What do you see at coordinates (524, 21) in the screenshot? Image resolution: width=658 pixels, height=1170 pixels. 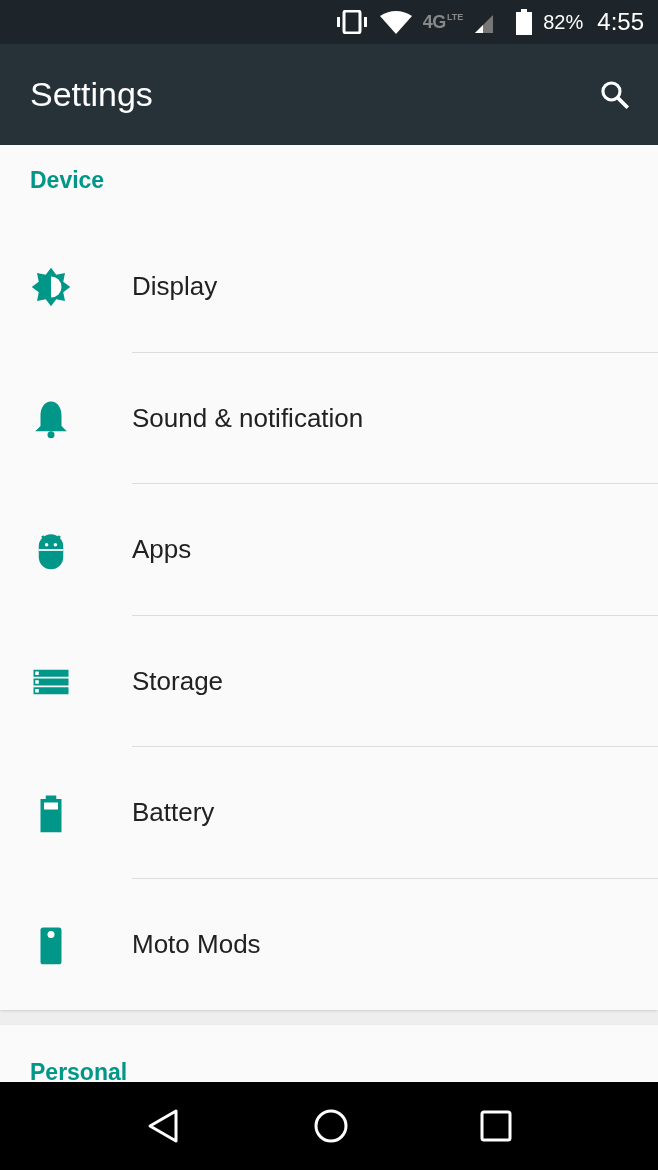 I see `battery-icon` at bounding box center [524, 21].